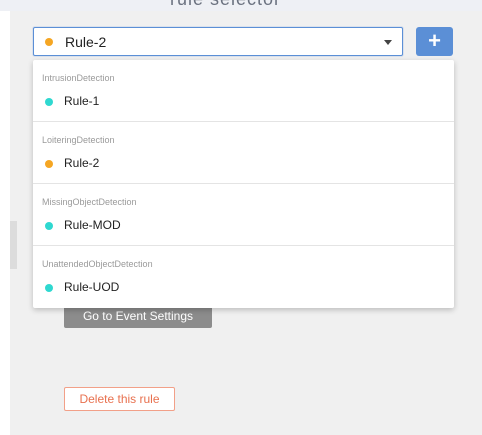 Image resolution: width=482 pixels, height=435 pixels. Describe the element at coordinates (86, 42) in the screenshot. I see `selected-rule-label: Rule-2` at that location.